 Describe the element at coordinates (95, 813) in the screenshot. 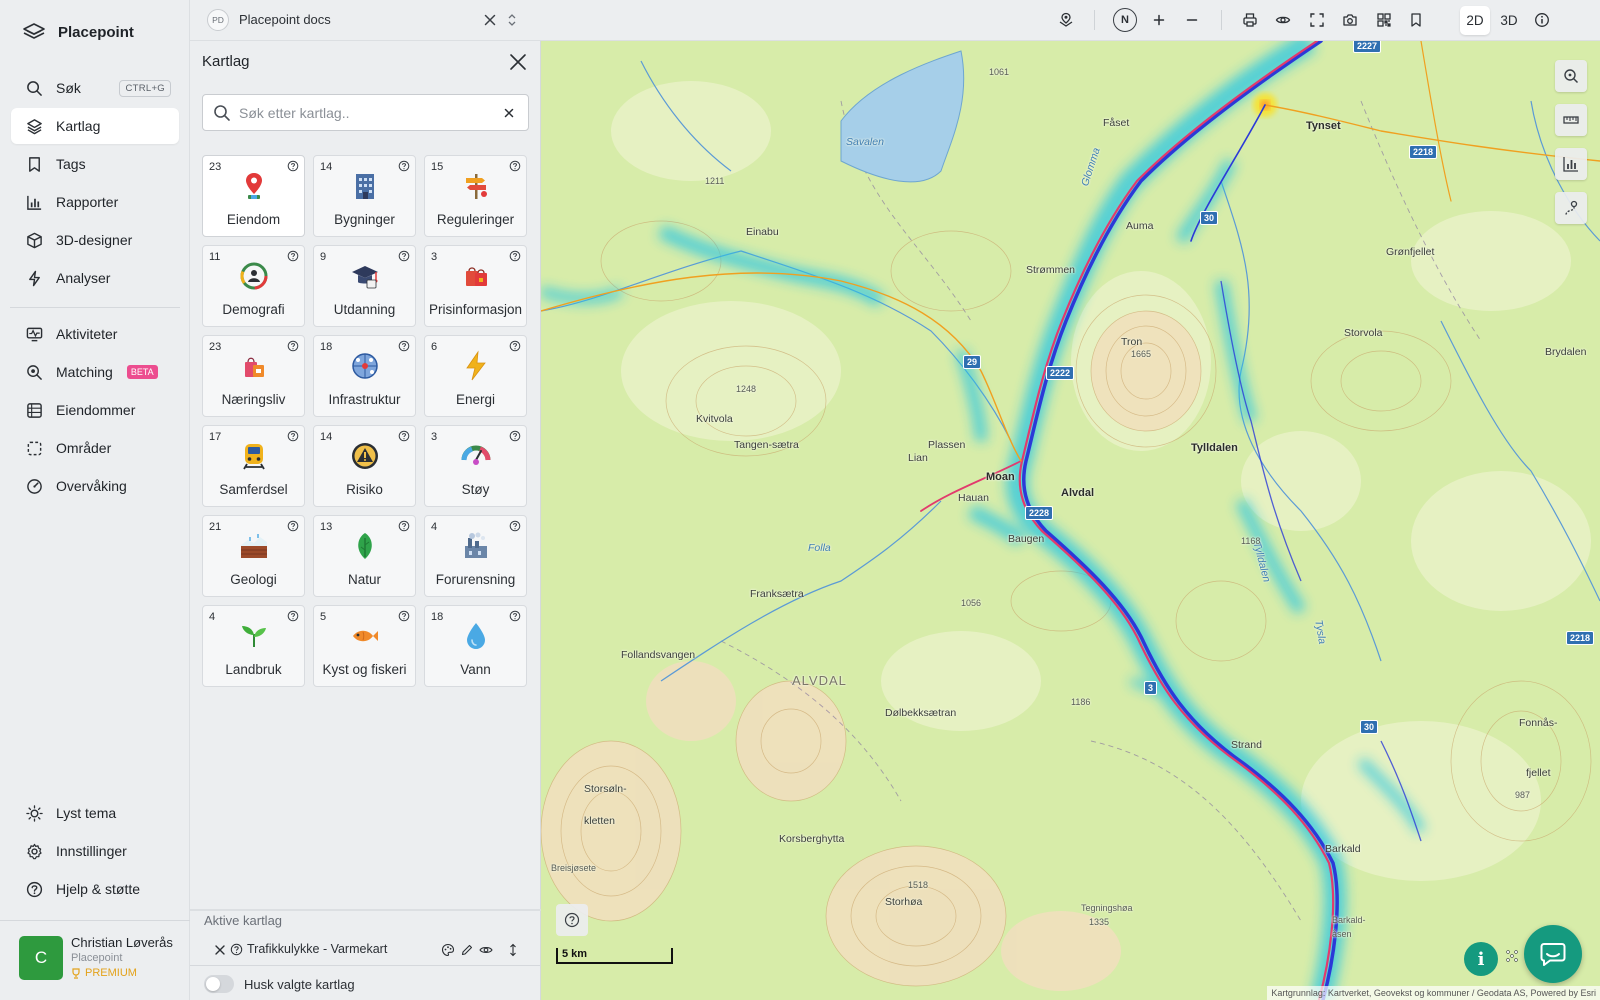

I see `sidebar-item-light-theme: Lyst tema` at that location.